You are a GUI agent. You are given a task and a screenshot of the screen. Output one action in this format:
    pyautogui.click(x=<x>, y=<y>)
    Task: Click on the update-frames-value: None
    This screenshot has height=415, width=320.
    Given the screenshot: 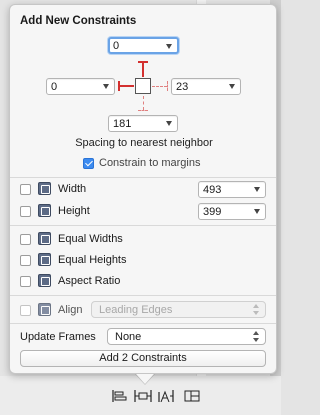 What is the action you would take?
    pyautogui.click(x=128, y=337)
    